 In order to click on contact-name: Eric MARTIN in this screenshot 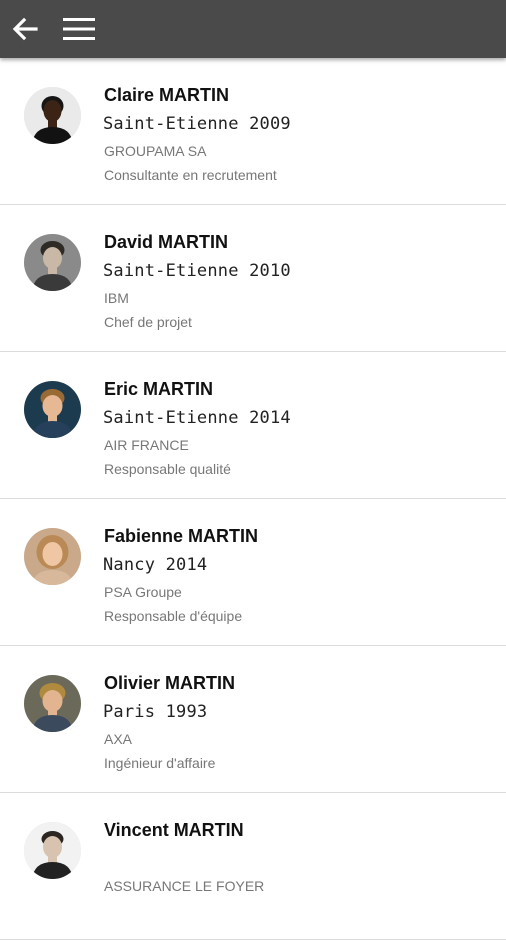, I will do `click(159, 389)`.